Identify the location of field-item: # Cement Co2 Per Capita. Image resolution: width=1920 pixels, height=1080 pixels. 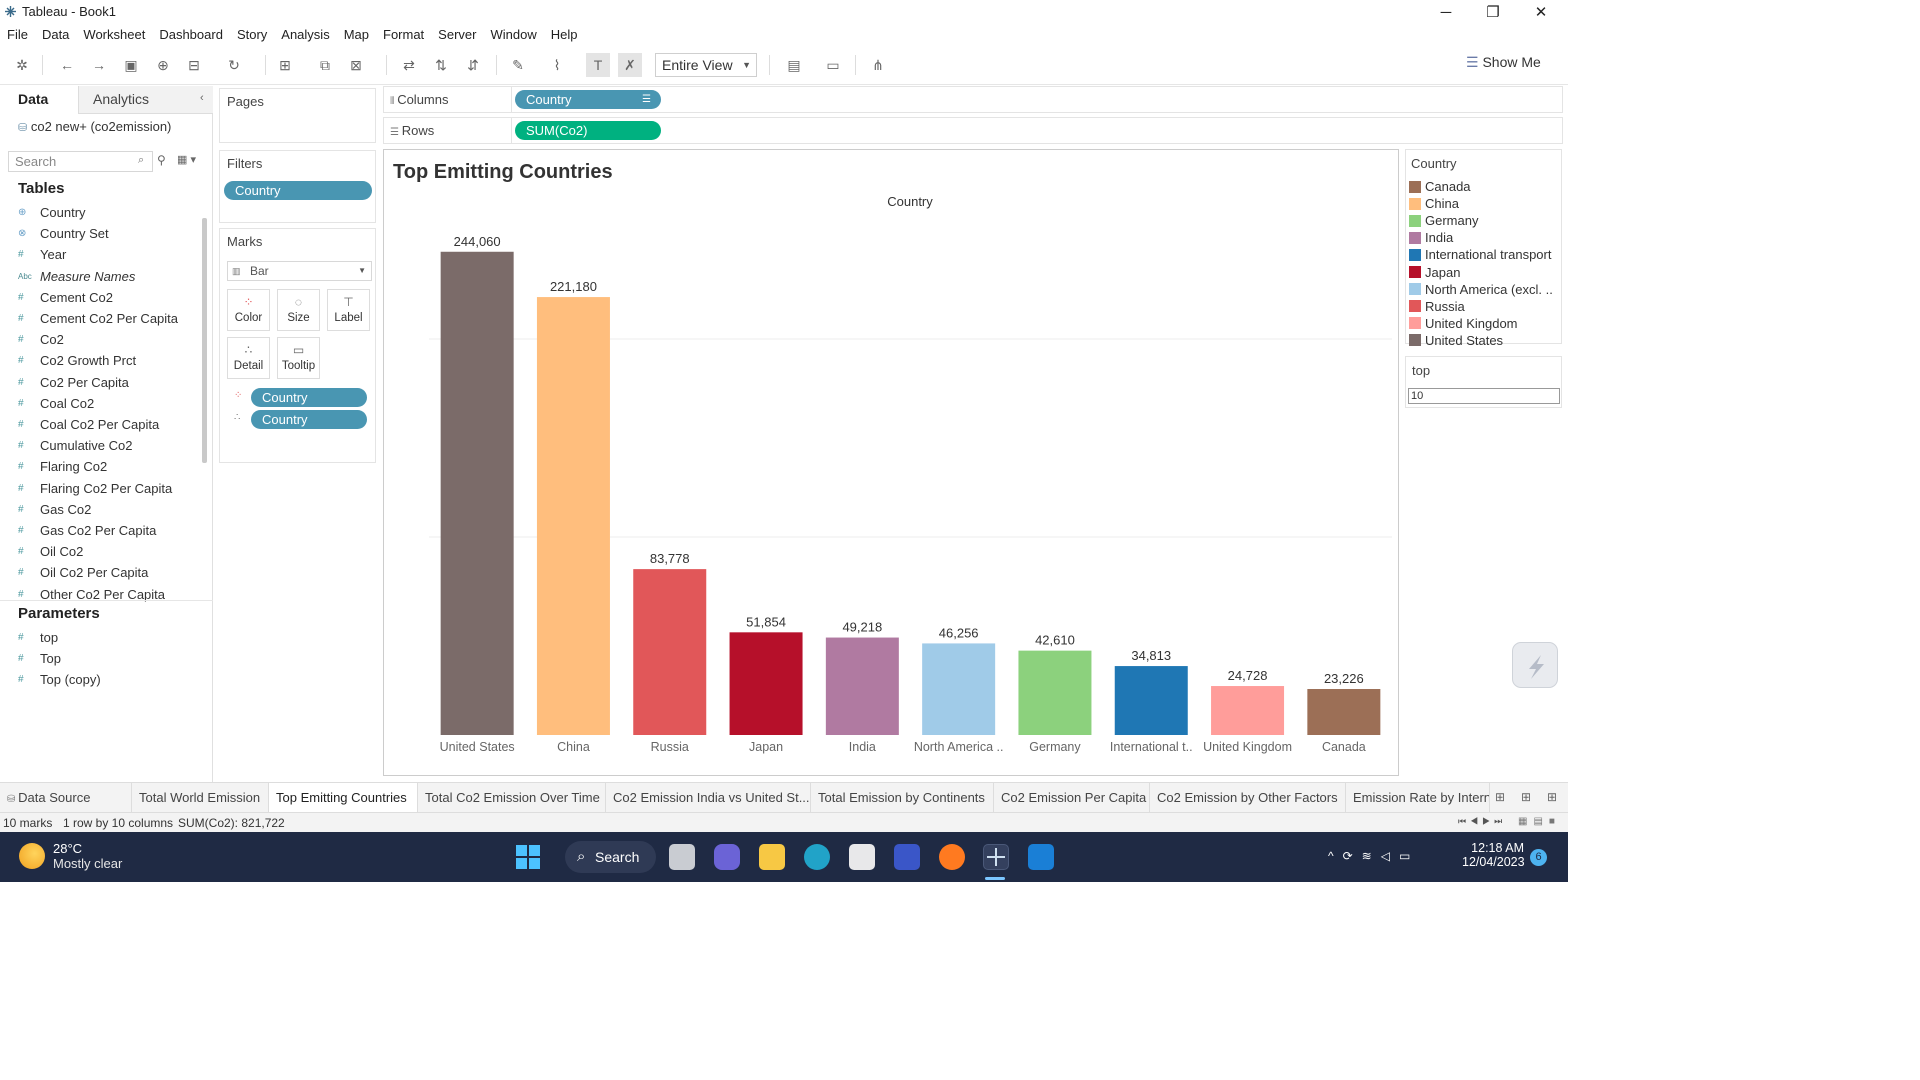
(98, 318).